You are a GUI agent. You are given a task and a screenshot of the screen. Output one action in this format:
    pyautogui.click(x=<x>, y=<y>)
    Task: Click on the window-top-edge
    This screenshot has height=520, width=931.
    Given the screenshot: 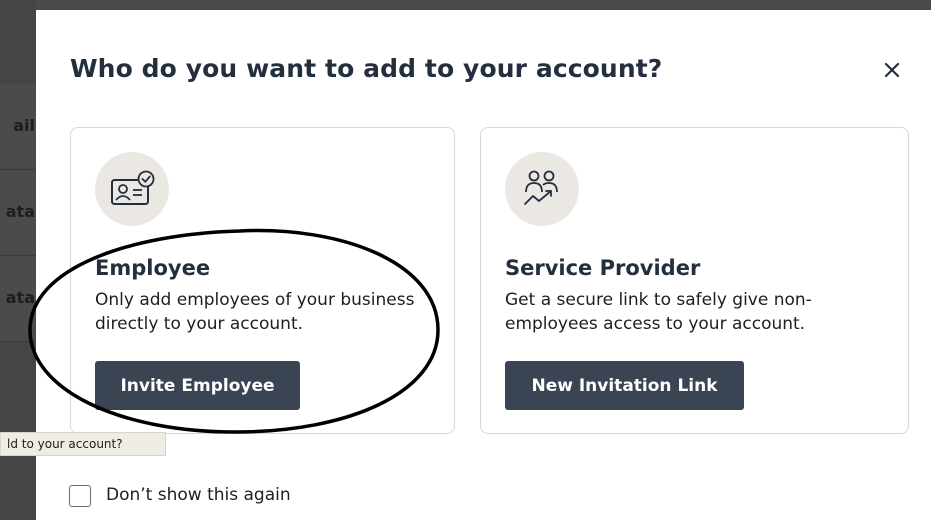 What is the action you would take?
    pyautogui.click(x=465, y=5)
    